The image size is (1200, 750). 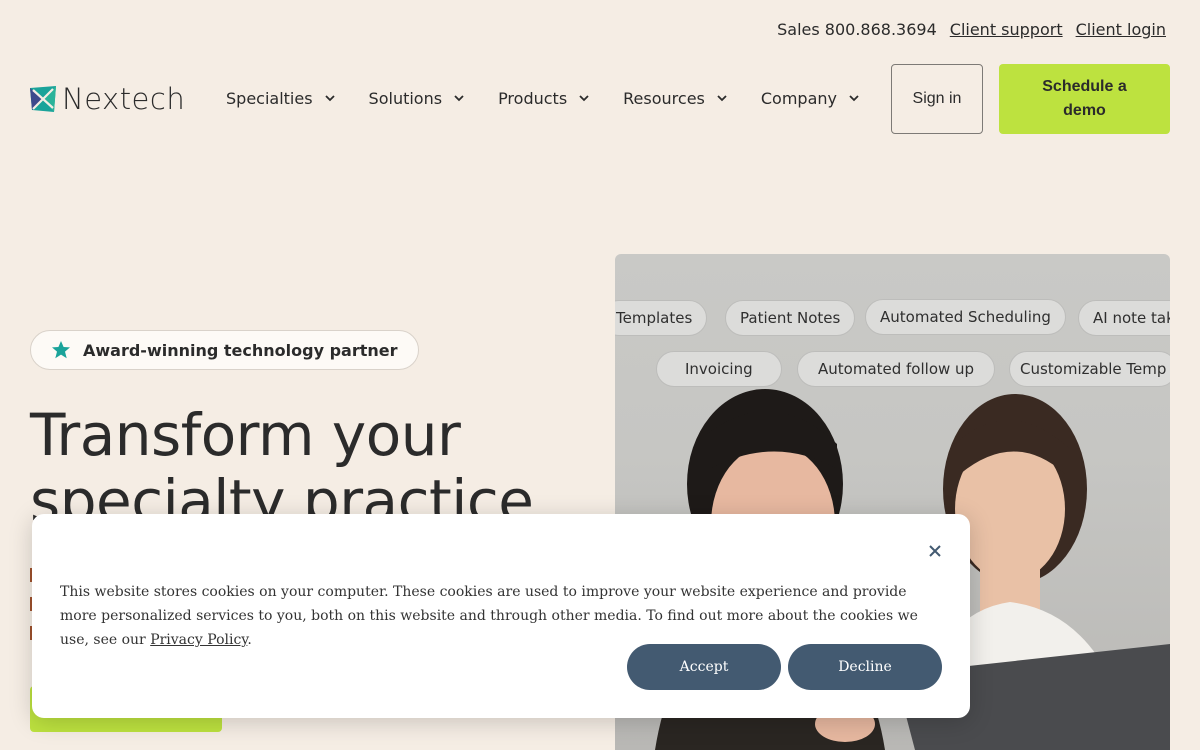 What do you see at coordinates (240, 350) in the screenshot?
I see `badge-label: Award-winning technology partner` at bounding box center [240, 350].